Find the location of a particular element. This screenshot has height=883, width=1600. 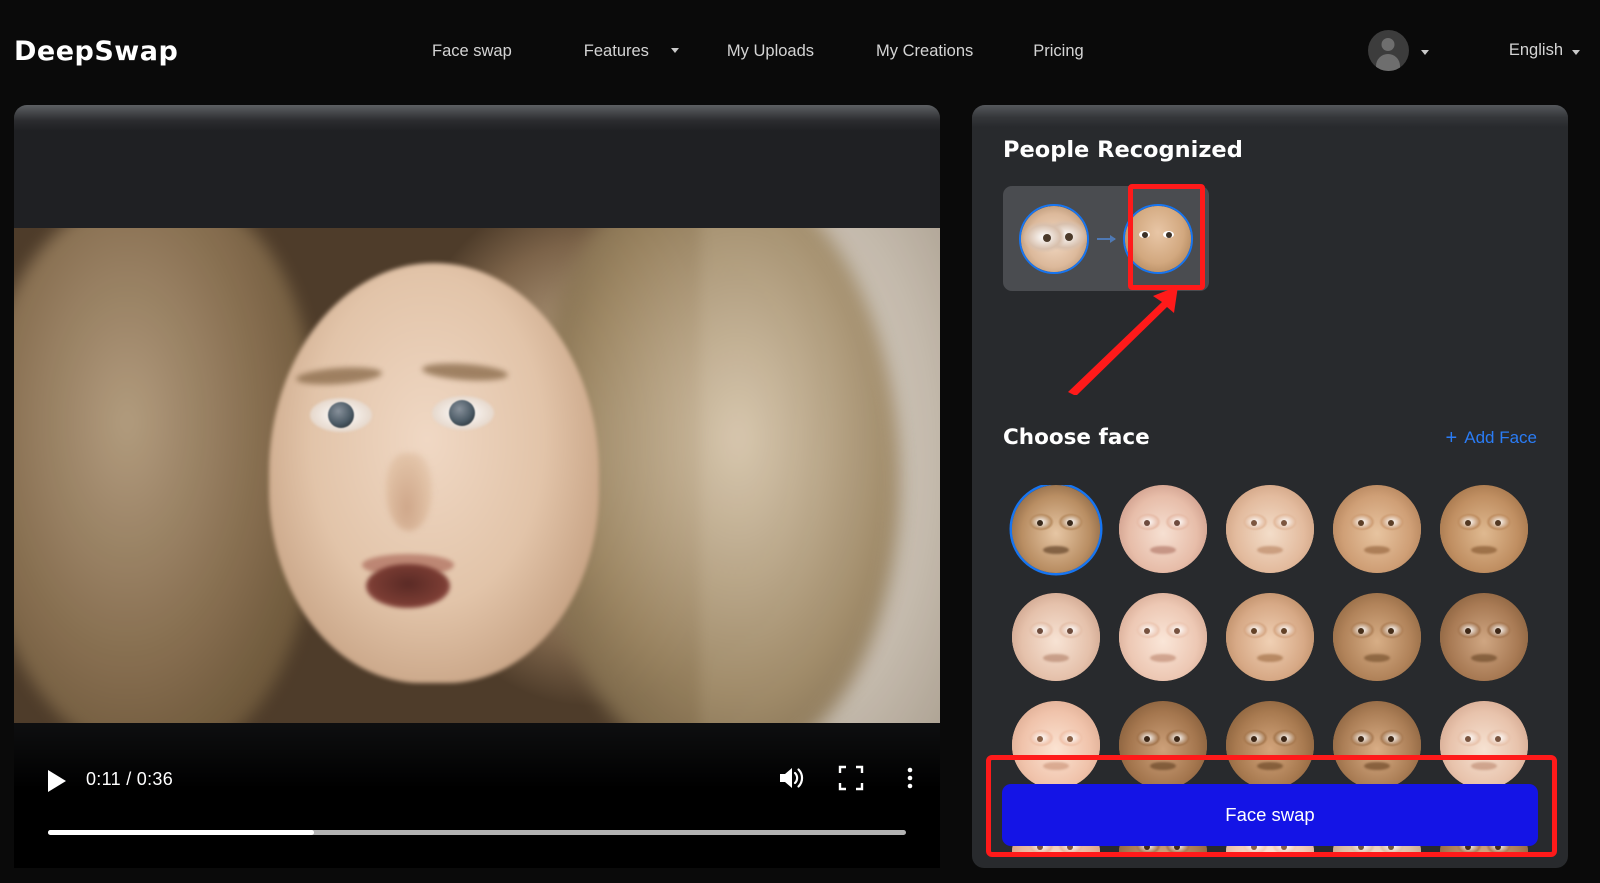

swap-arrow-icon is located at coordinates (1106, 238).